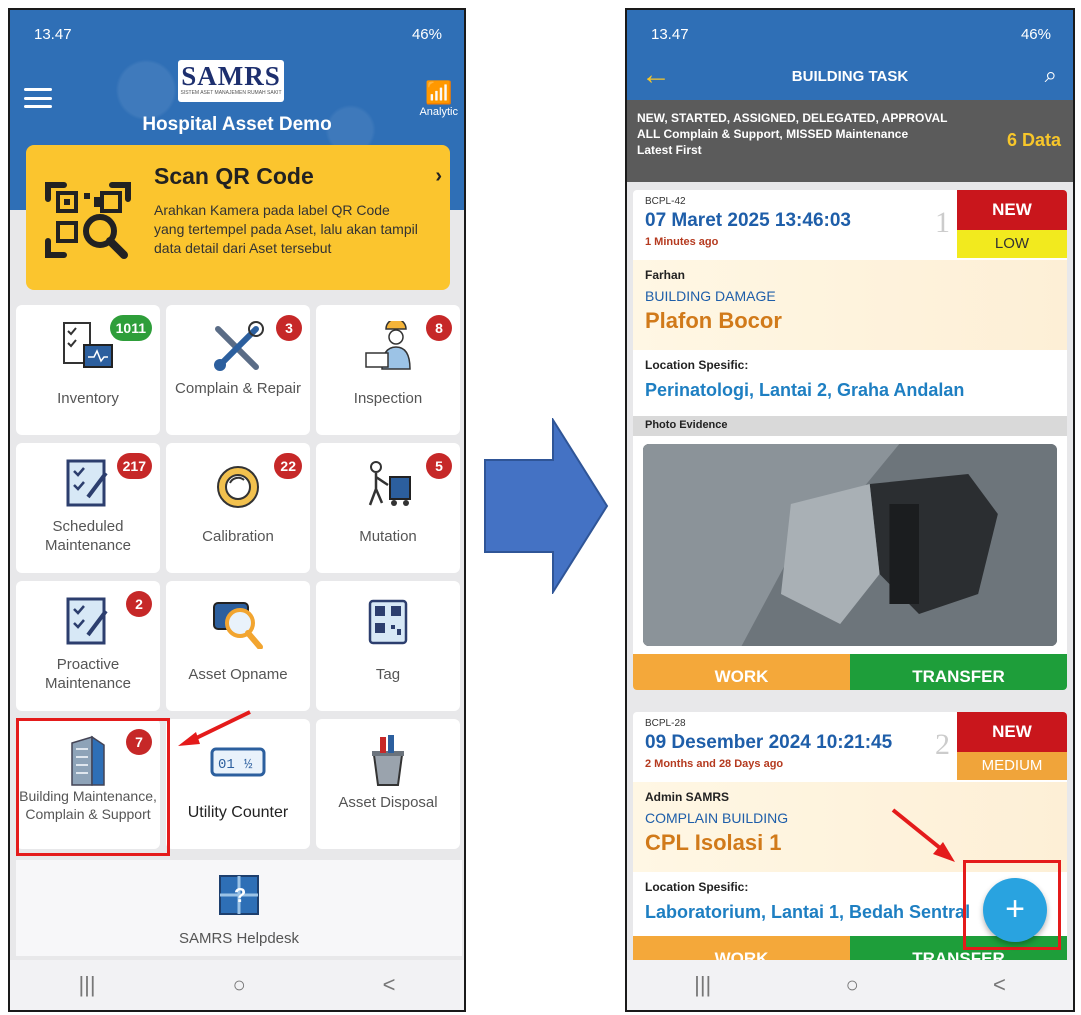  Describe the element at coordinates (38, 98) in the screenshot. I see `menu-icon` at that location.